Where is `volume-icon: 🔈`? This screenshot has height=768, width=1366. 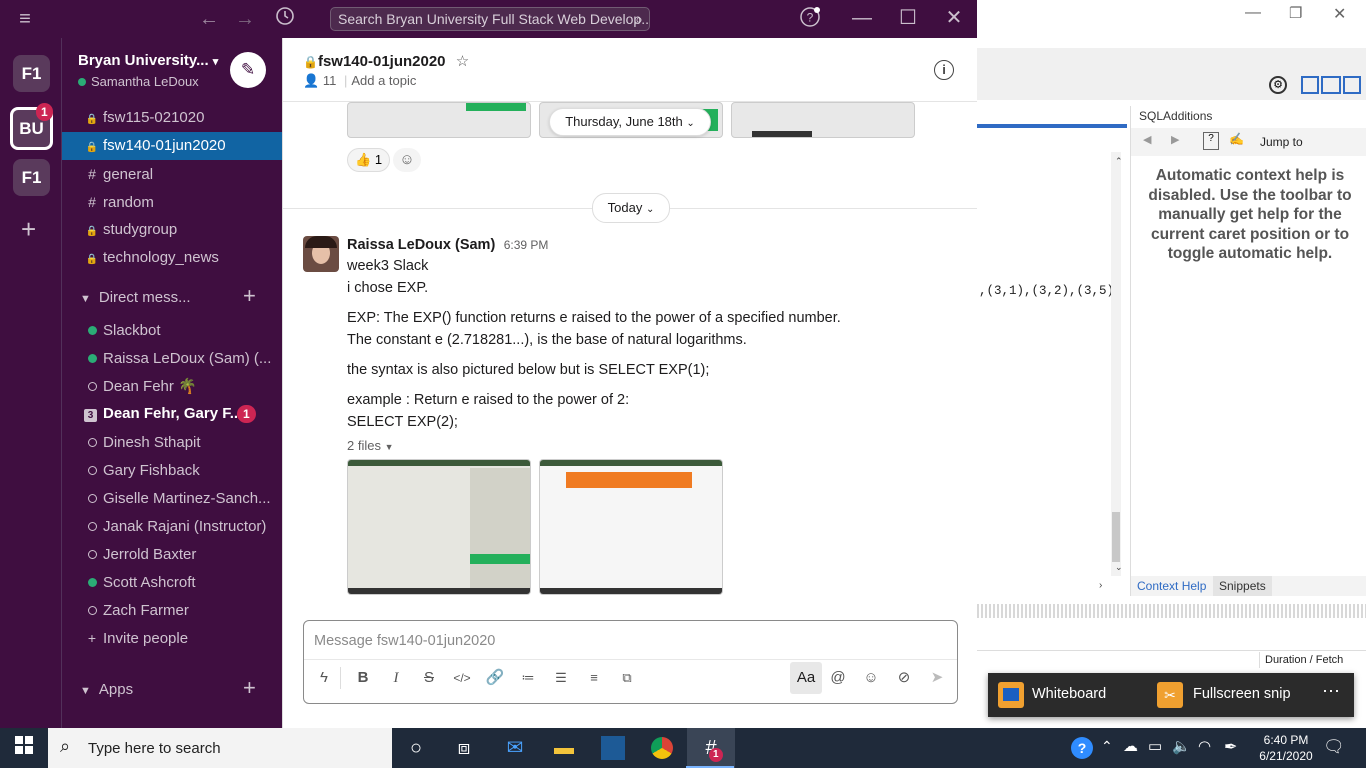 volume-icon: 🔈 is located at coordinates (1181, 746).